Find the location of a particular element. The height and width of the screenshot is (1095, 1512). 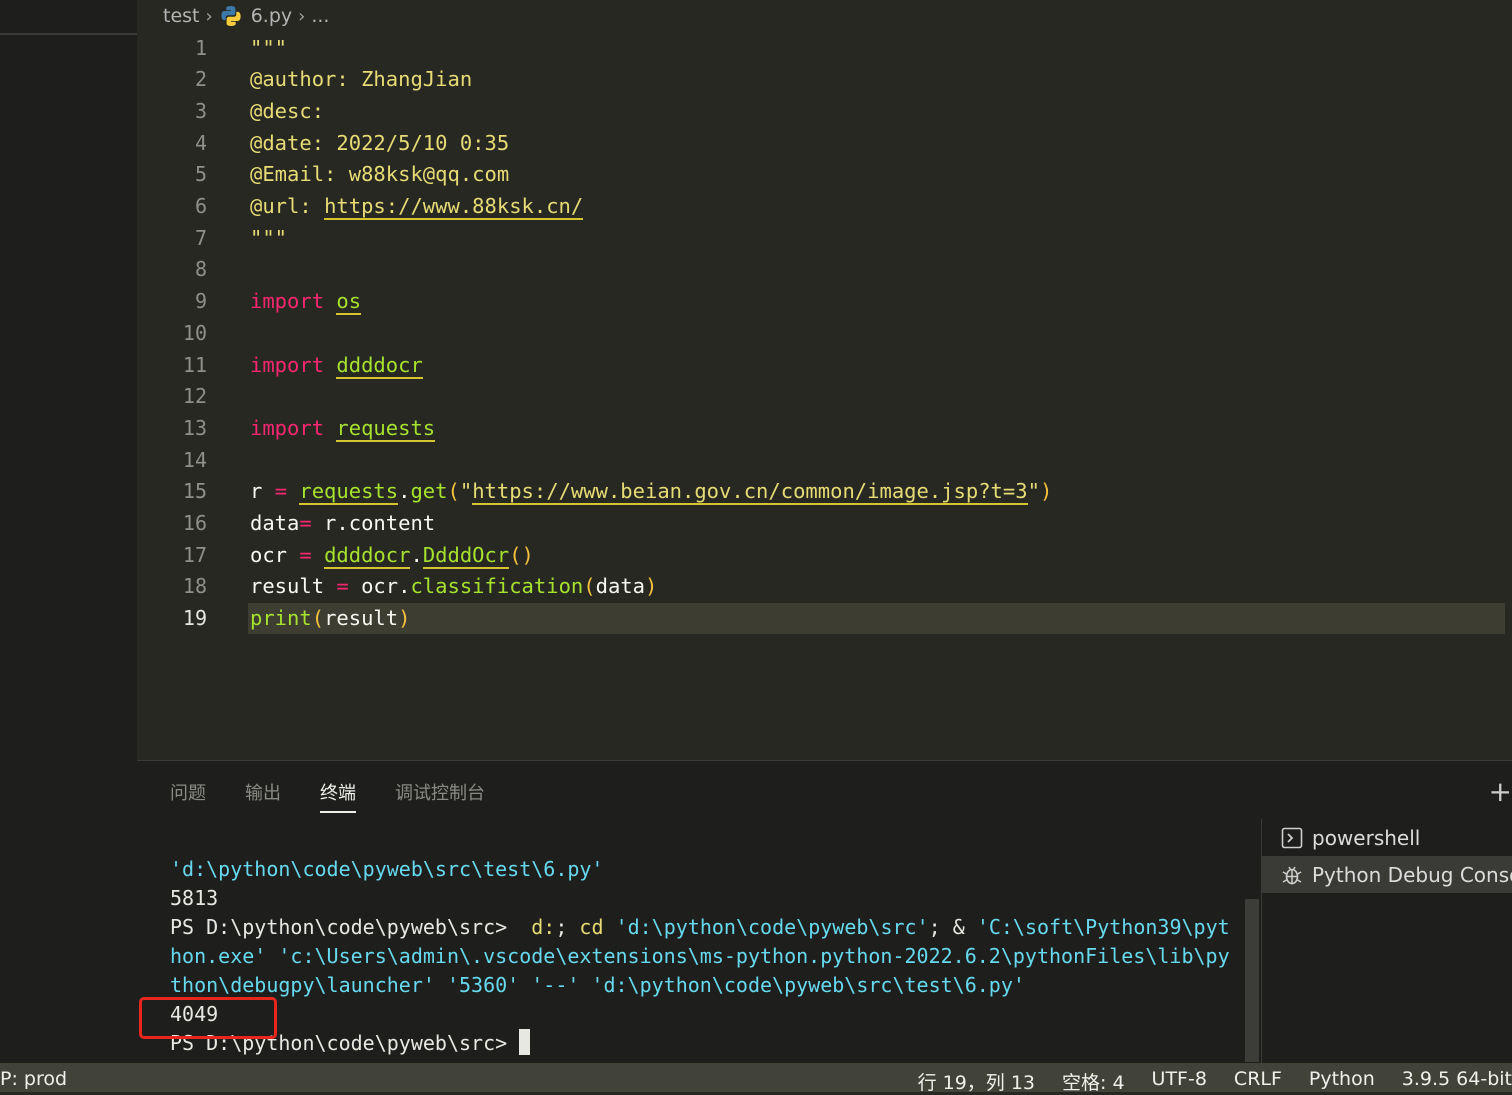

code-line: 7 """ is located at coordinates (824, 239).